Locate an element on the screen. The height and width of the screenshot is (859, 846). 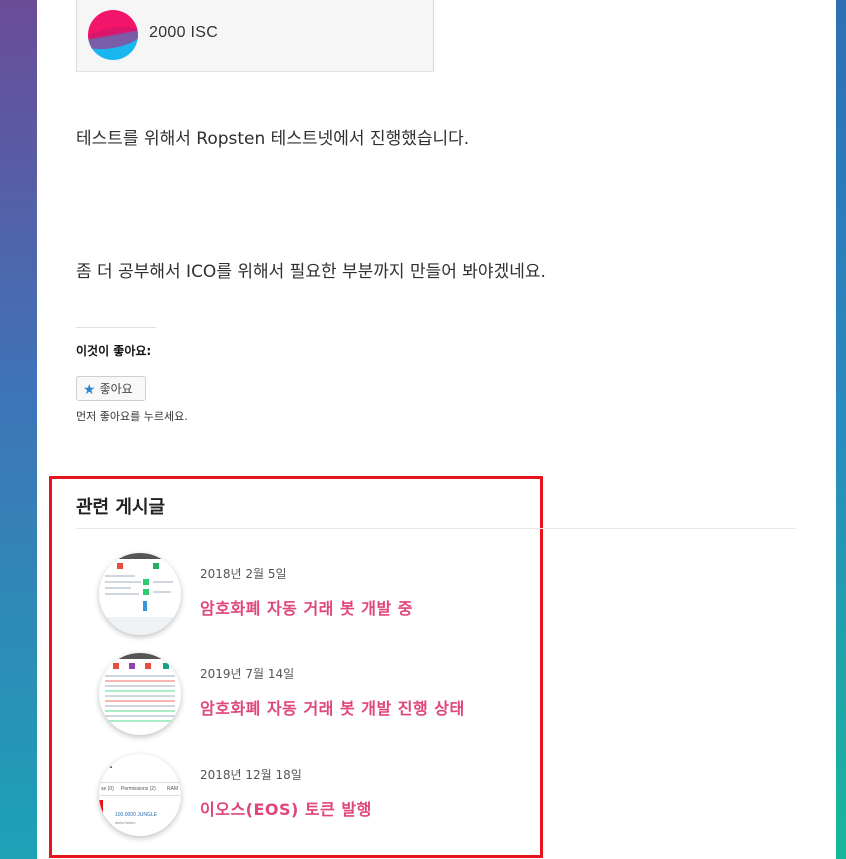
thumb-text: se (0) is located at coordinates (107, 789).